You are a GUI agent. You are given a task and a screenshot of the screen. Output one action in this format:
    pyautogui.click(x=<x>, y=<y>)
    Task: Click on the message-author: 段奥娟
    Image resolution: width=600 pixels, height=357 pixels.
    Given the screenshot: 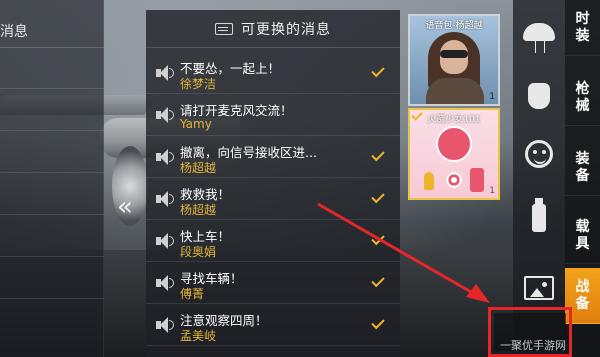 What is the action you would take?
    pyautogui.click(x=198, y=252)
    